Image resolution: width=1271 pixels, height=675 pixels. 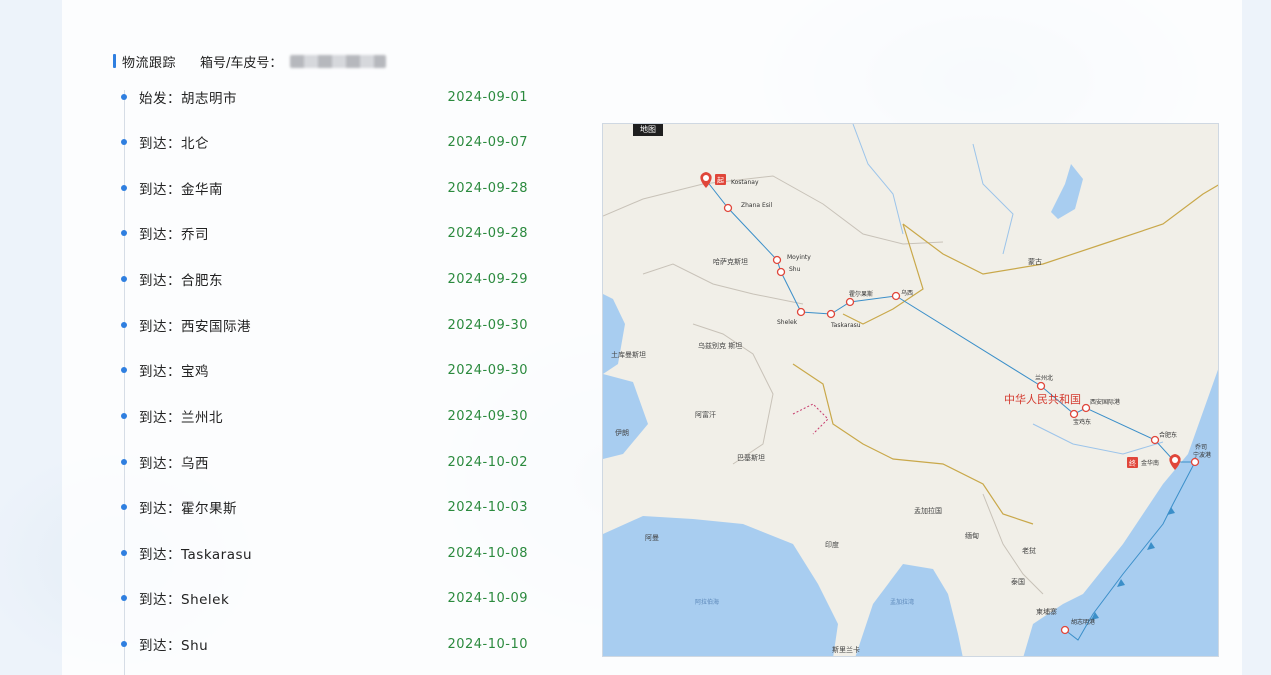 What do you see at coordinates (777, 260) in the screenshot?
I see `station-moyinty` at bounding box center [777, 260].